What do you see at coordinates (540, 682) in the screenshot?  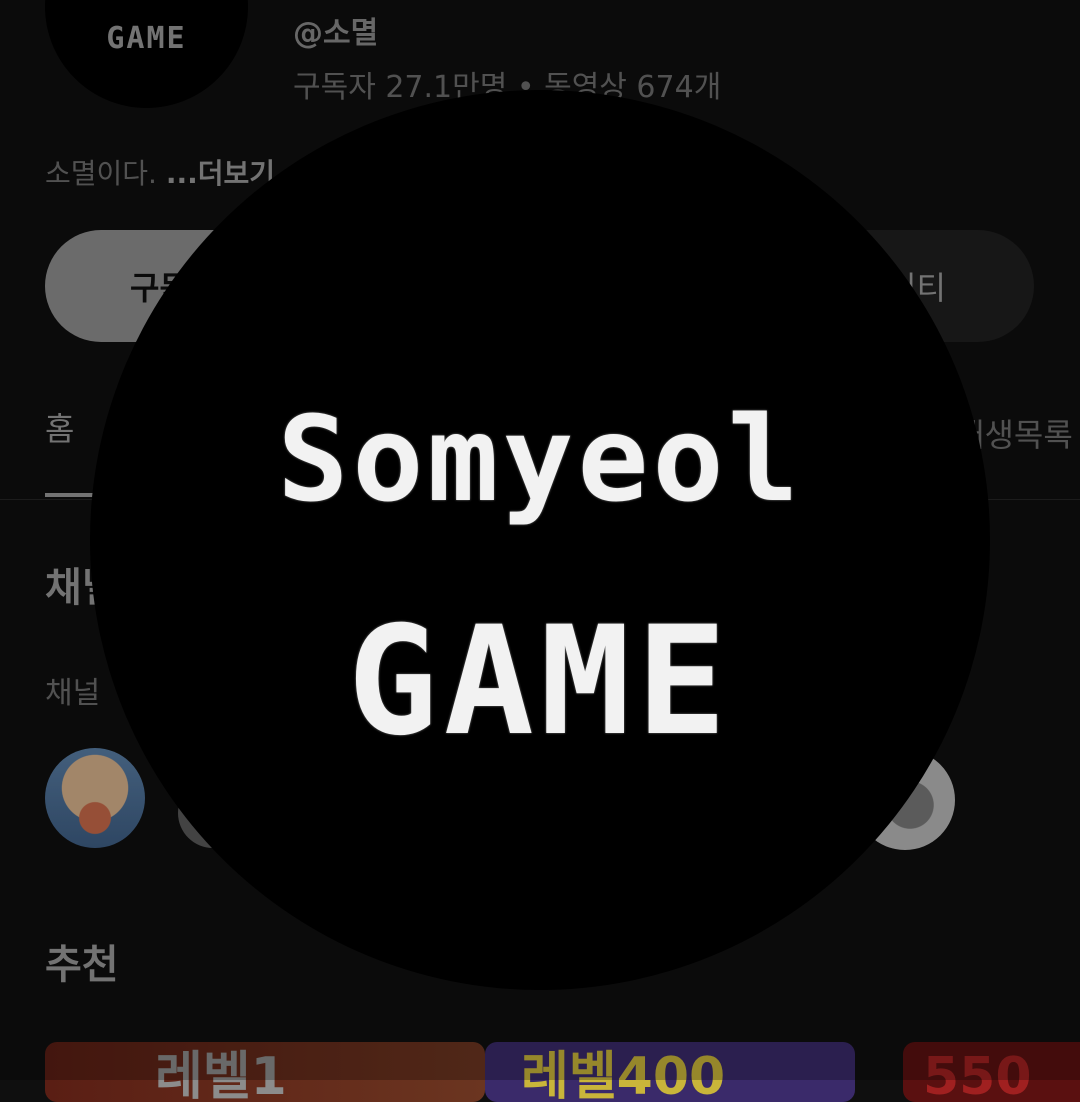 I see `preview-logo-line2: GAME` at bounding box center [540, 682].